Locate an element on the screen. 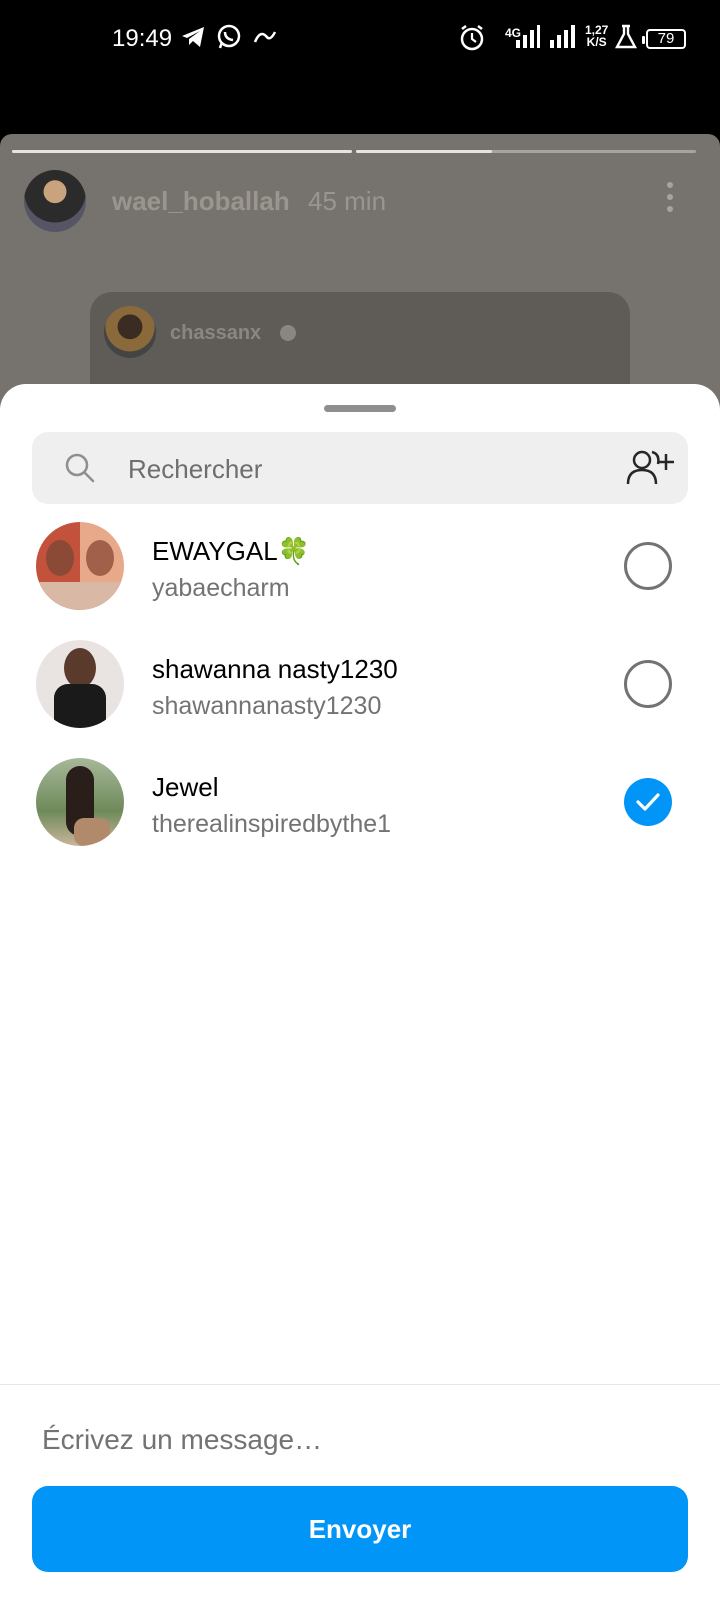 The image size is (720, 1599). story-username: wael_hoballah is located at coordinates (201, 201).